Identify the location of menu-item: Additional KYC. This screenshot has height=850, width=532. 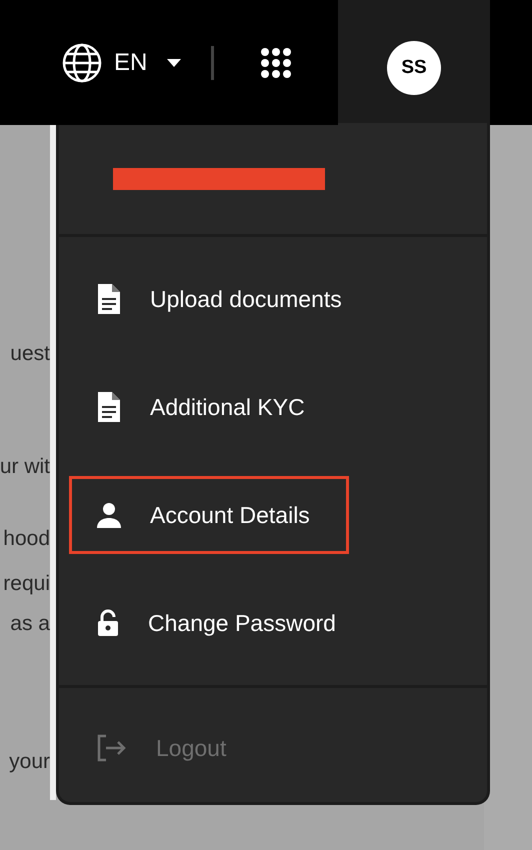
(206, 407).